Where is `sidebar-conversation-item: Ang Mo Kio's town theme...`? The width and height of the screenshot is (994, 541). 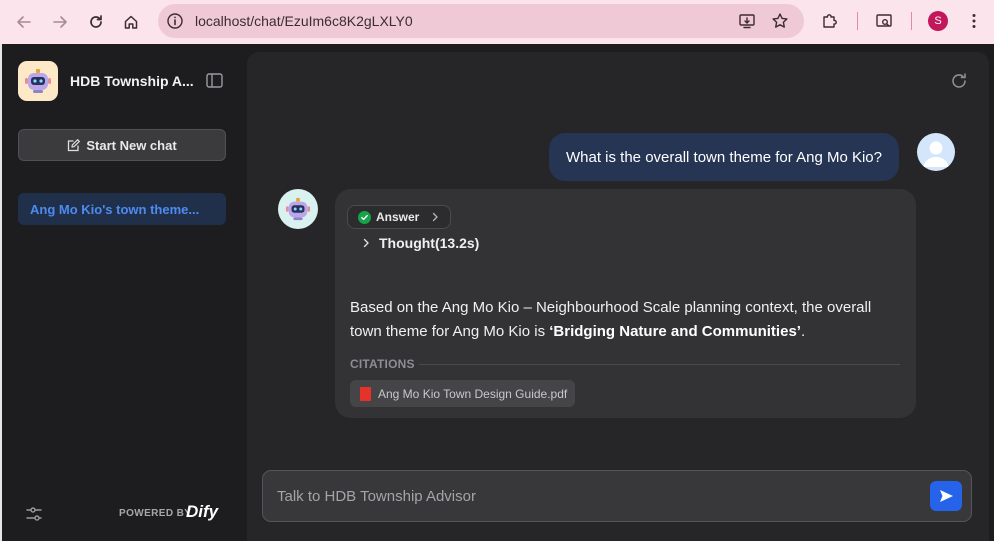 sidebar-conversation-item: Ang Mo Kio's town theme... is located at coordinates (122, 209).